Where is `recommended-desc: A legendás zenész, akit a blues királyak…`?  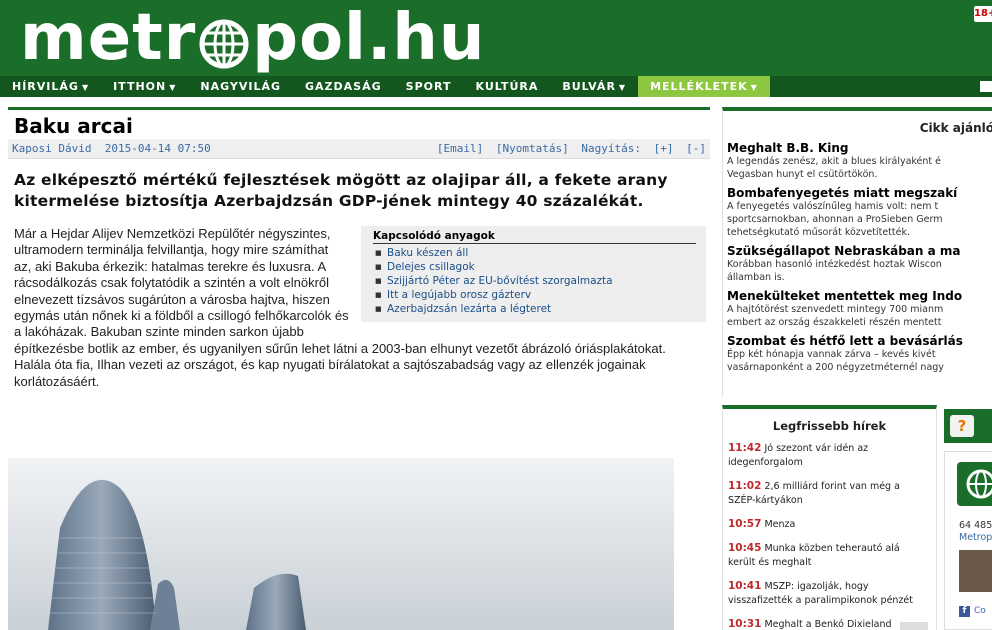
recommended-desc: A legendás zenész, akit a blues királyak… is located at coordinates (834, 161).